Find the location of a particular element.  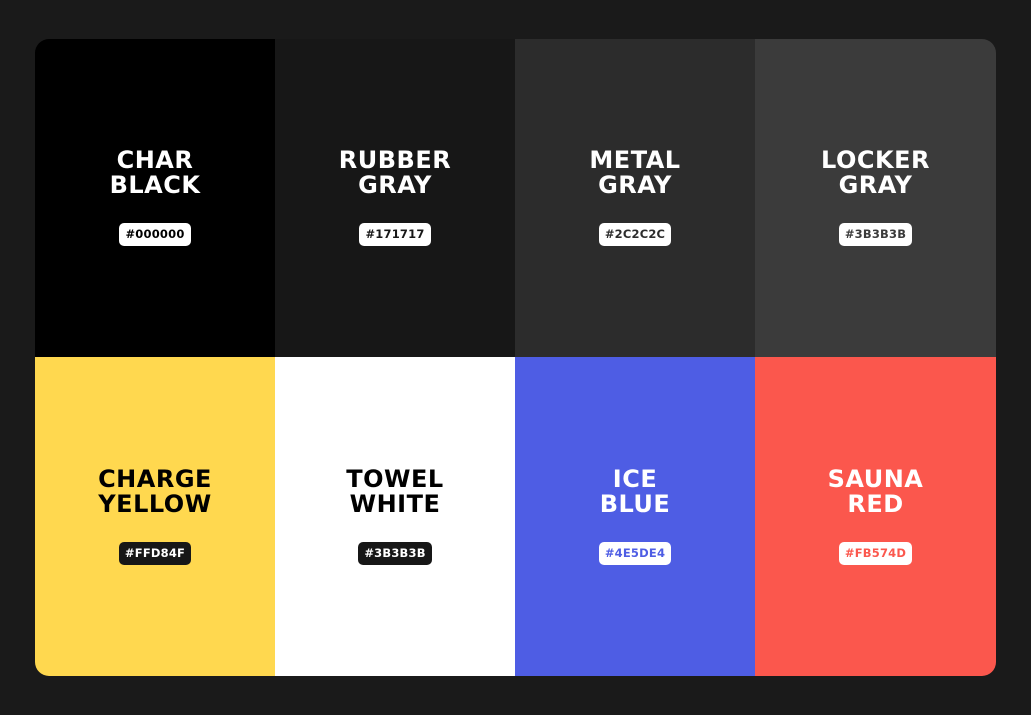

swatch-name-line1: SAUNA is located at coordinates (875, 478).